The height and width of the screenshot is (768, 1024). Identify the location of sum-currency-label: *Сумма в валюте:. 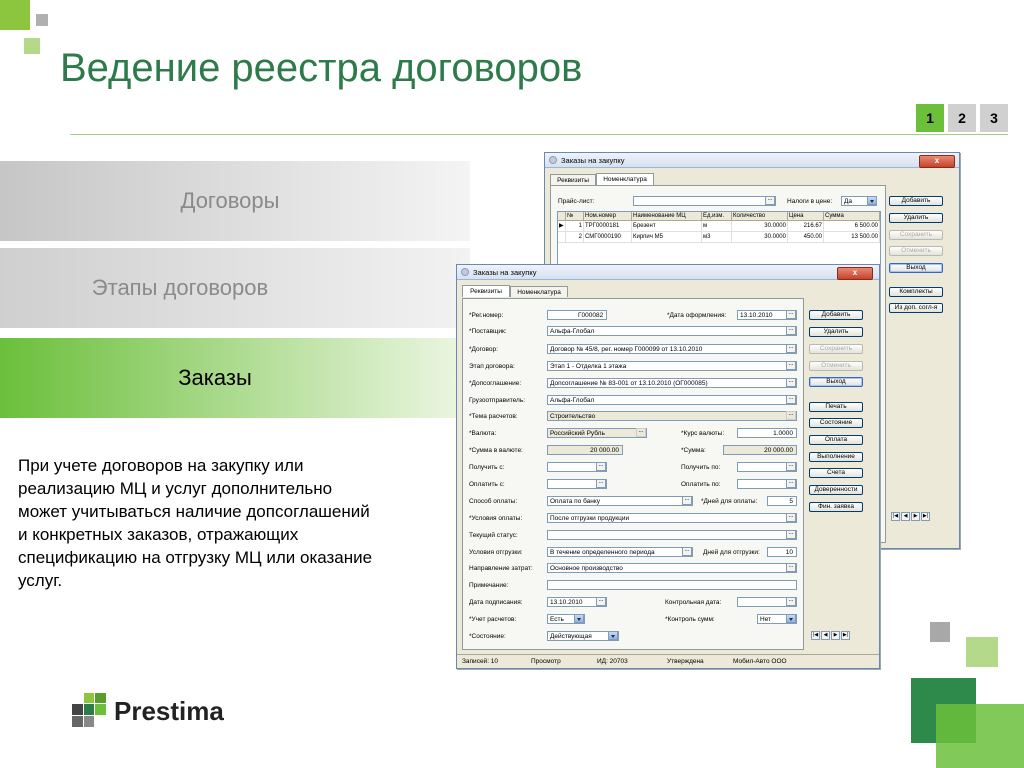
(496, 450).